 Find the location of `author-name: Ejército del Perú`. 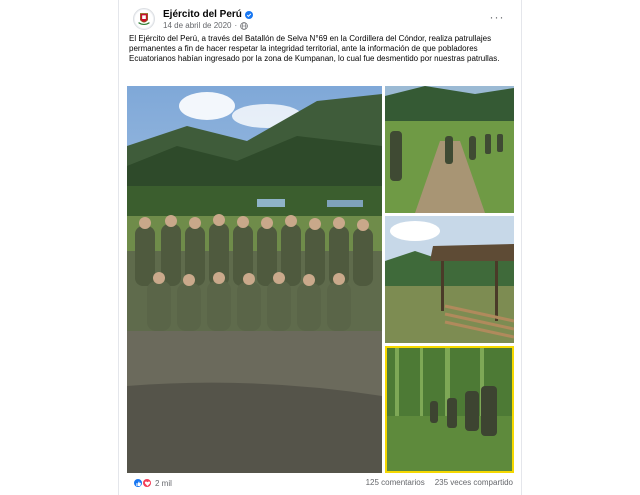

author-name: Ejército del Perú is located at coordinates (202, 14).